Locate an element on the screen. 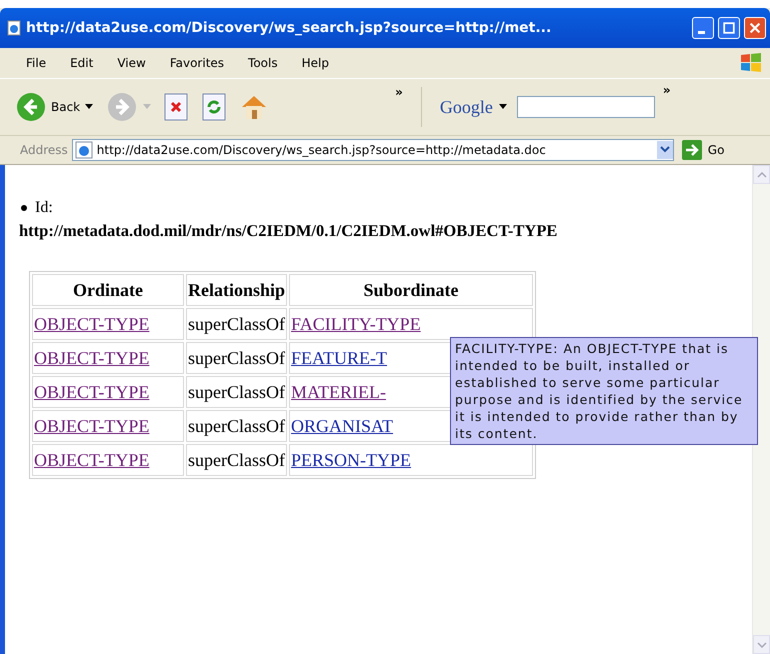 This screenshot has height=654, width=770. column-header: Ordinate is located at coordinates (108, 290).